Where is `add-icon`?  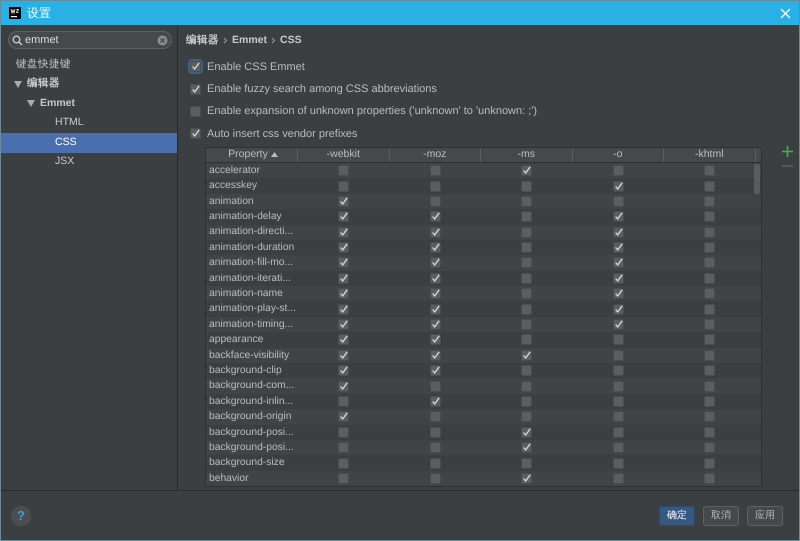
add-icon is located at coordinates (787, 151).